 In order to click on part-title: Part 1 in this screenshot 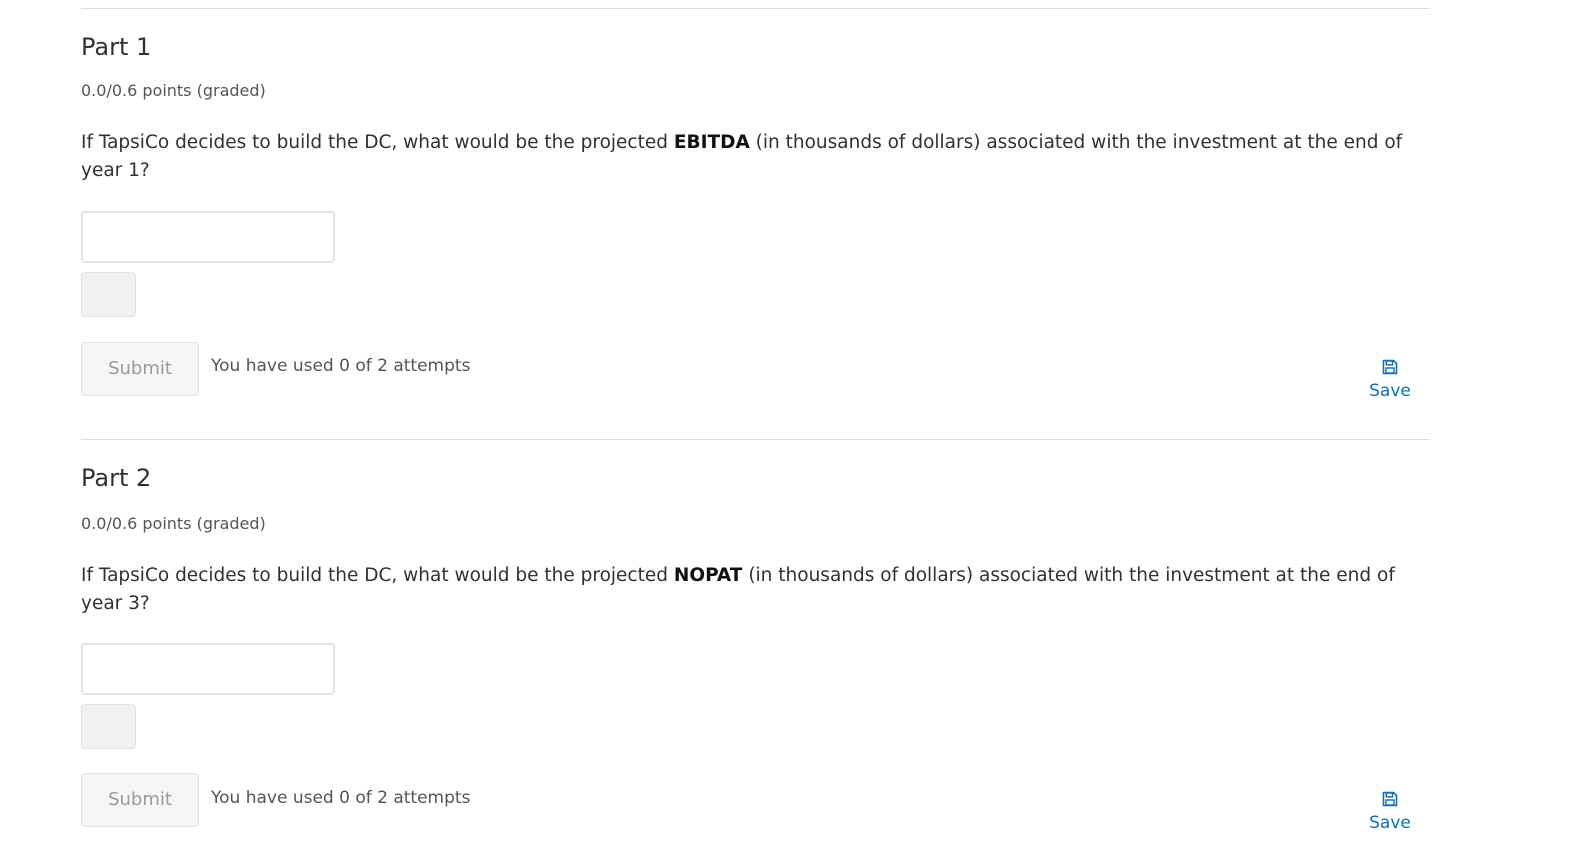, I will do `click(116, 47)`.